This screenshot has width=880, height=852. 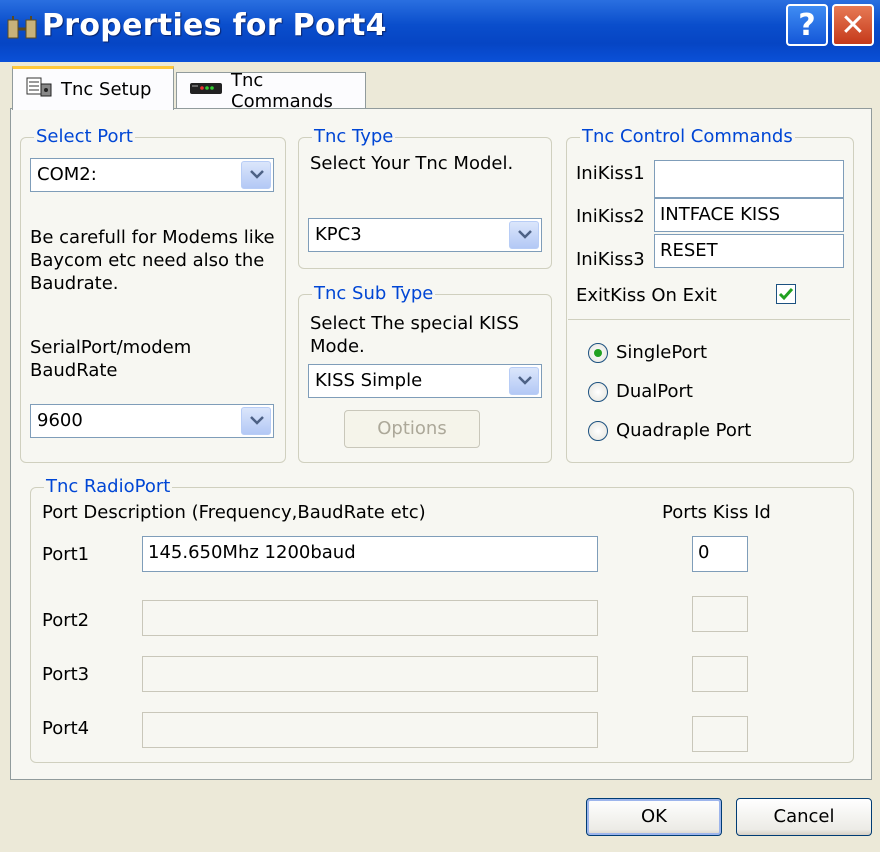 I want to click on modem-note-line: Baudrate., so click(x=74, y=283).